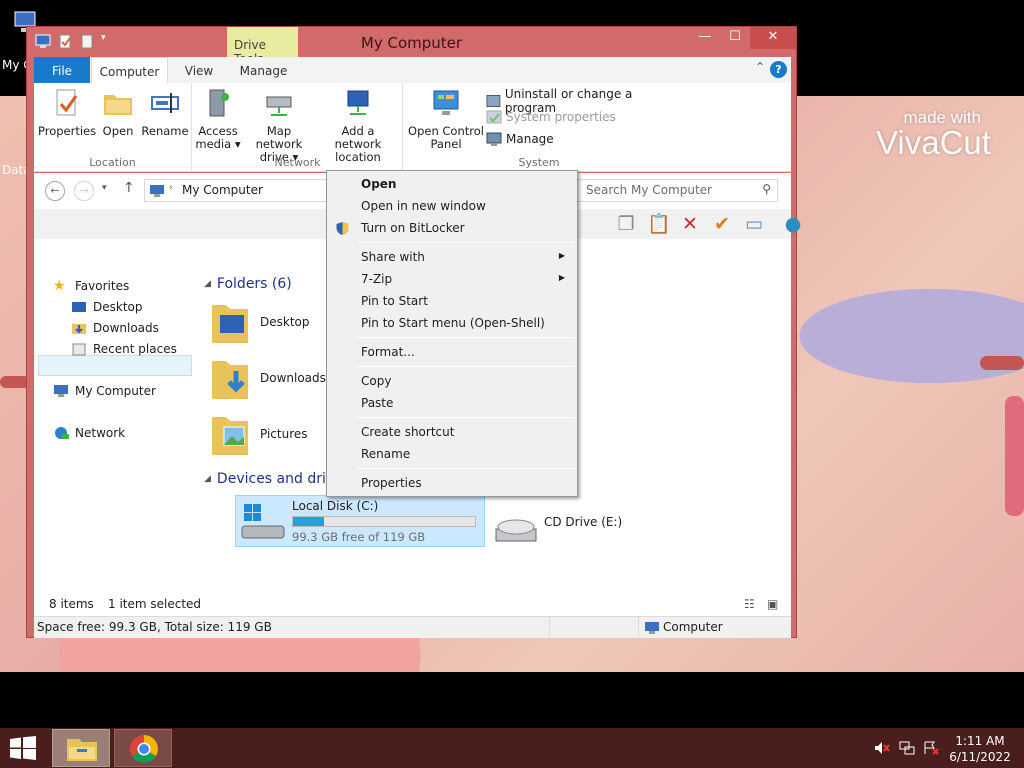  Describe the element at coordinates (722, 224) in the screenshot. I see `checkmark-icon: ✔` at that location.